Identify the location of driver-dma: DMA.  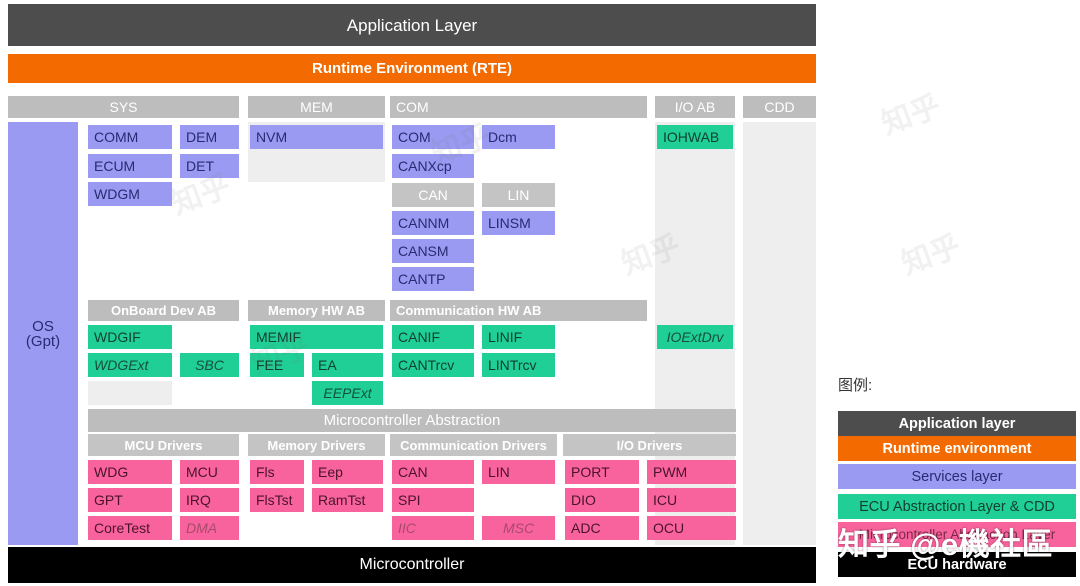
(209, 528).